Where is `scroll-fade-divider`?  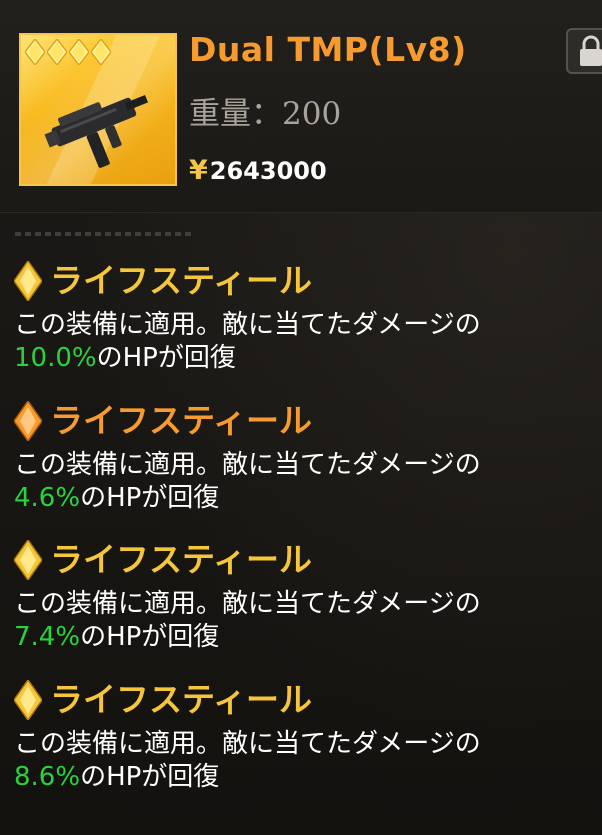 scroll-fade-divider is located at coordinates (105, 234).